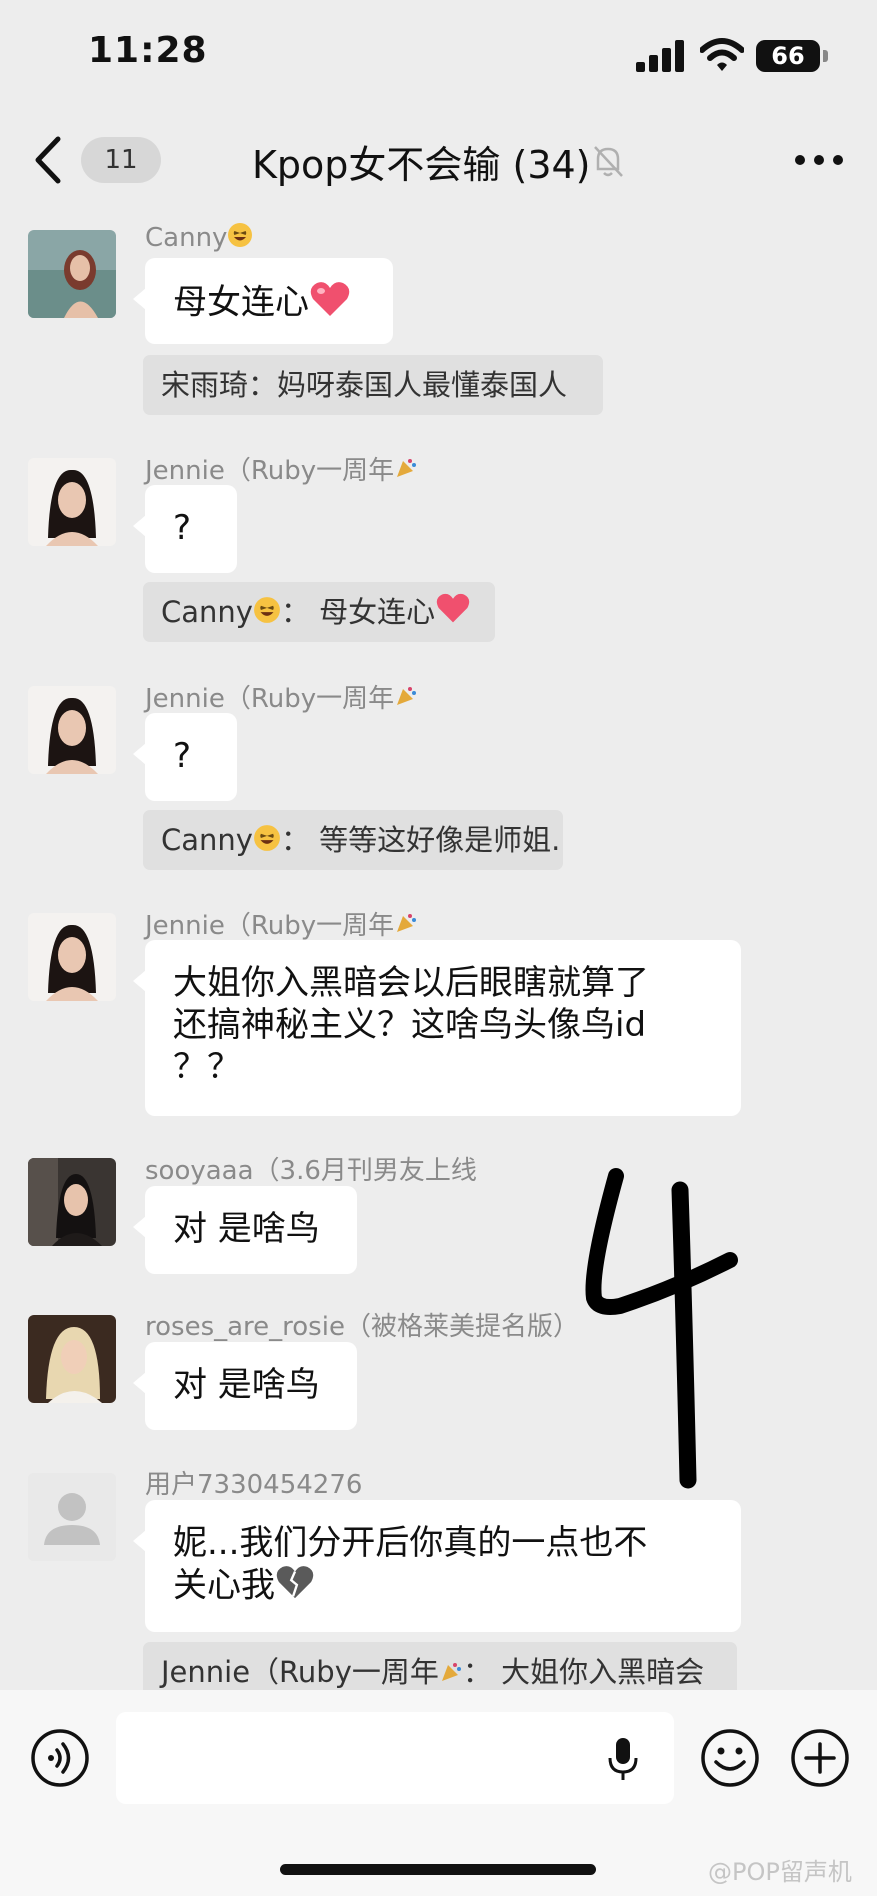 Image resolution: width=877 pixels, height=1896 pixels. I want to click on home-indicator, so click(438, 1869).